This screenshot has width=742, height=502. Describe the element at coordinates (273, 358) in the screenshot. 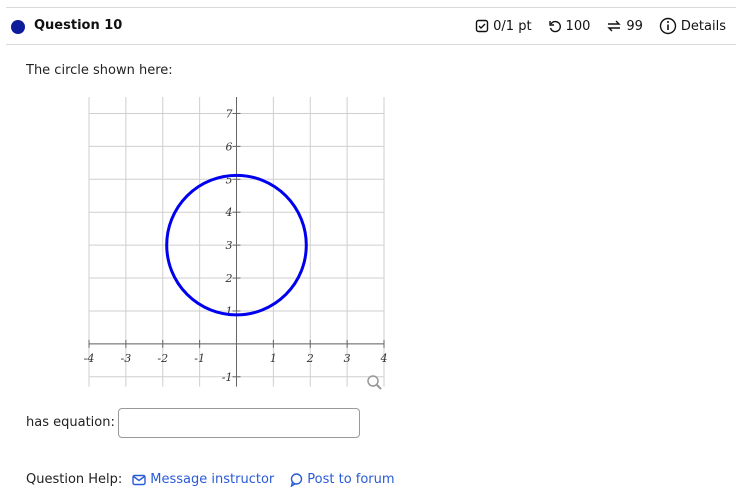

I see `x-tick-label: 1` at that location.